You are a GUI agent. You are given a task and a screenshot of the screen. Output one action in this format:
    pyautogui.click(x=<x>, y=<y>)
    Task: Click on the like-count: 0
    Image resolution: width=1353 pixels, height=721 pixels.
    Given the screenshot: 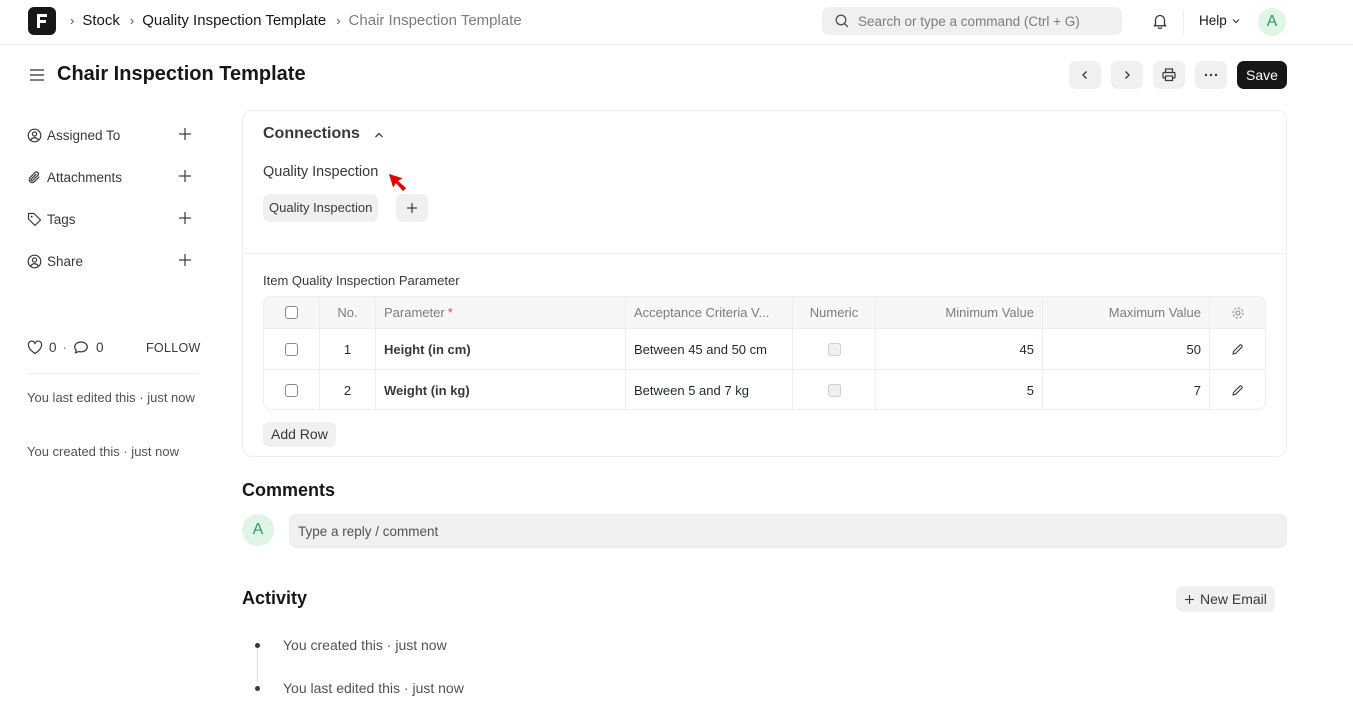 What is the action you would take?
    pyautogui.click(x=53, y=347)
    